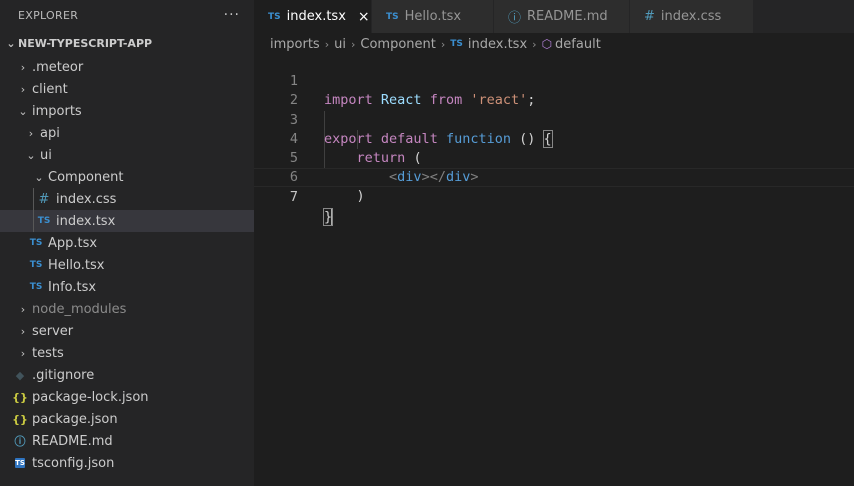 The width and height of the screenshot is (854, 486). Describe the element at coordinates (295, 44) in the screenshot. I see `breadcrumb-item: imports` at that location.